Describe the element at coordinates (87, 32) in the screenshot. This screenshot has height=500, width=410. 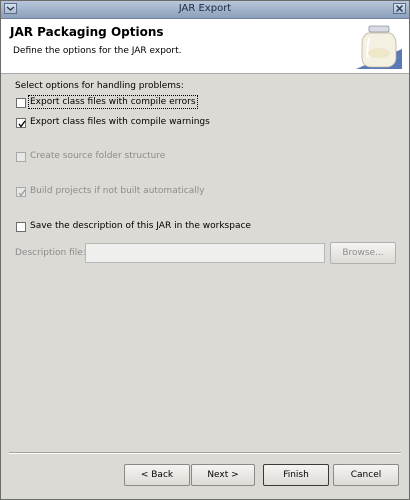
I see `page-title: JAR Packaging Options` at that location.